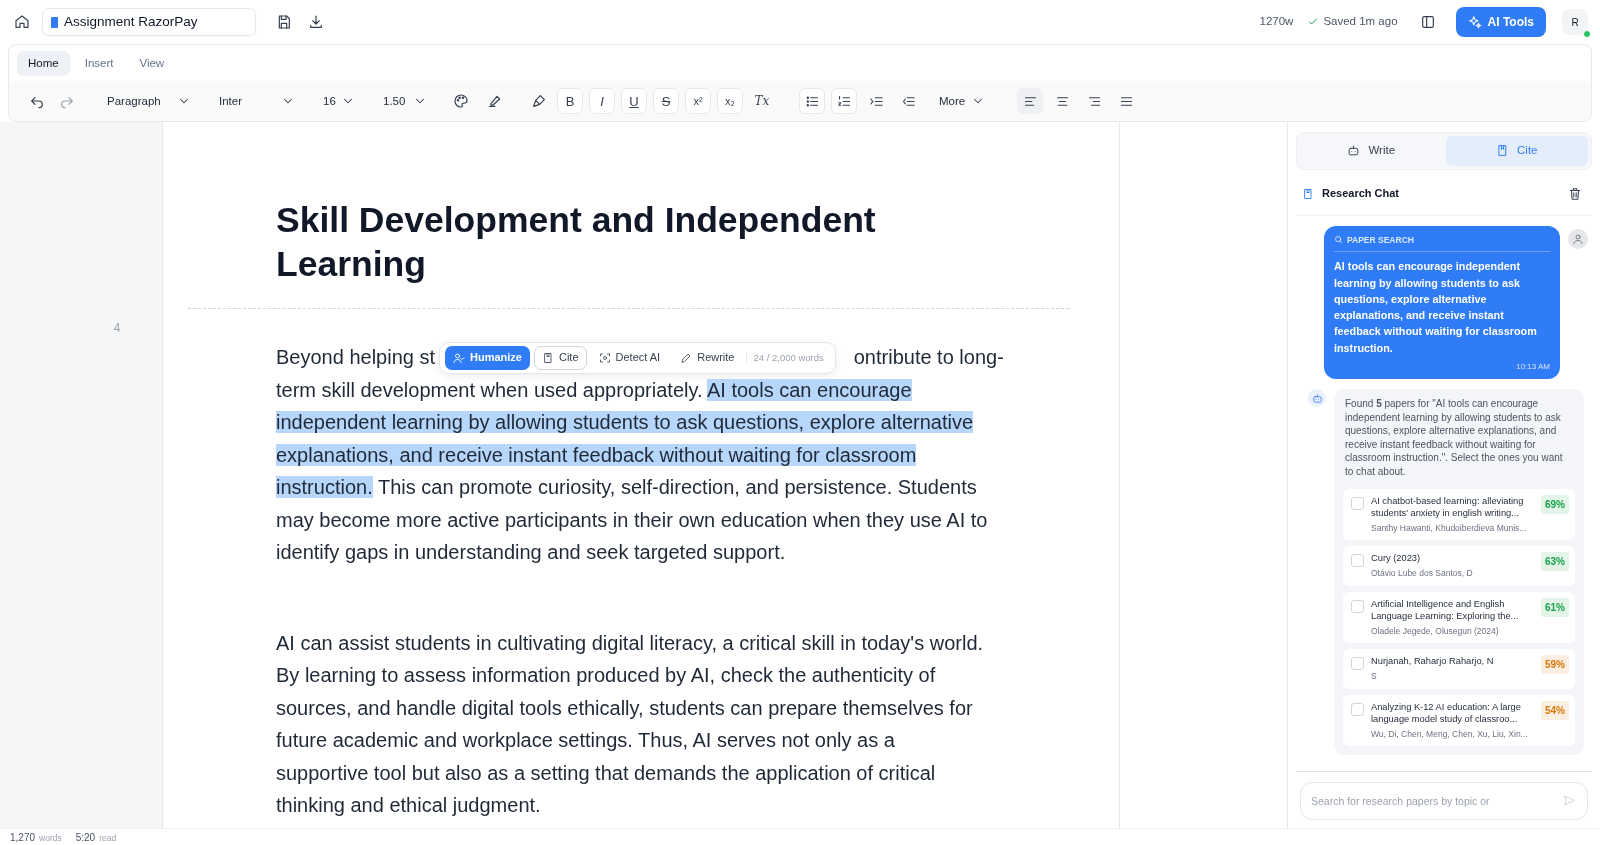 The height and width of the screenshot is (845, 1600). Describe the element at coordinates (117, 329) in the screenshot. I see `page-number: 4` at that location.